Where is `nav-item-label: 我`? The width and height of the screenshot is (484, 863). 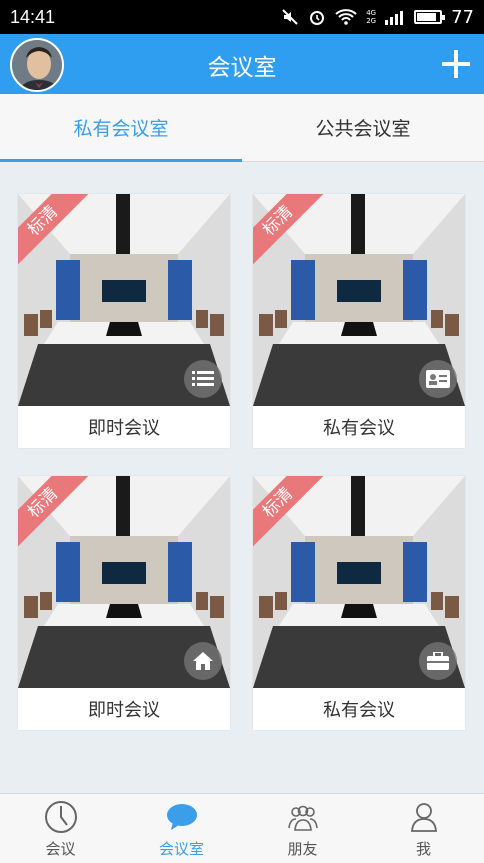 nav-item-label: 我 is located at coordinates (423, 849).